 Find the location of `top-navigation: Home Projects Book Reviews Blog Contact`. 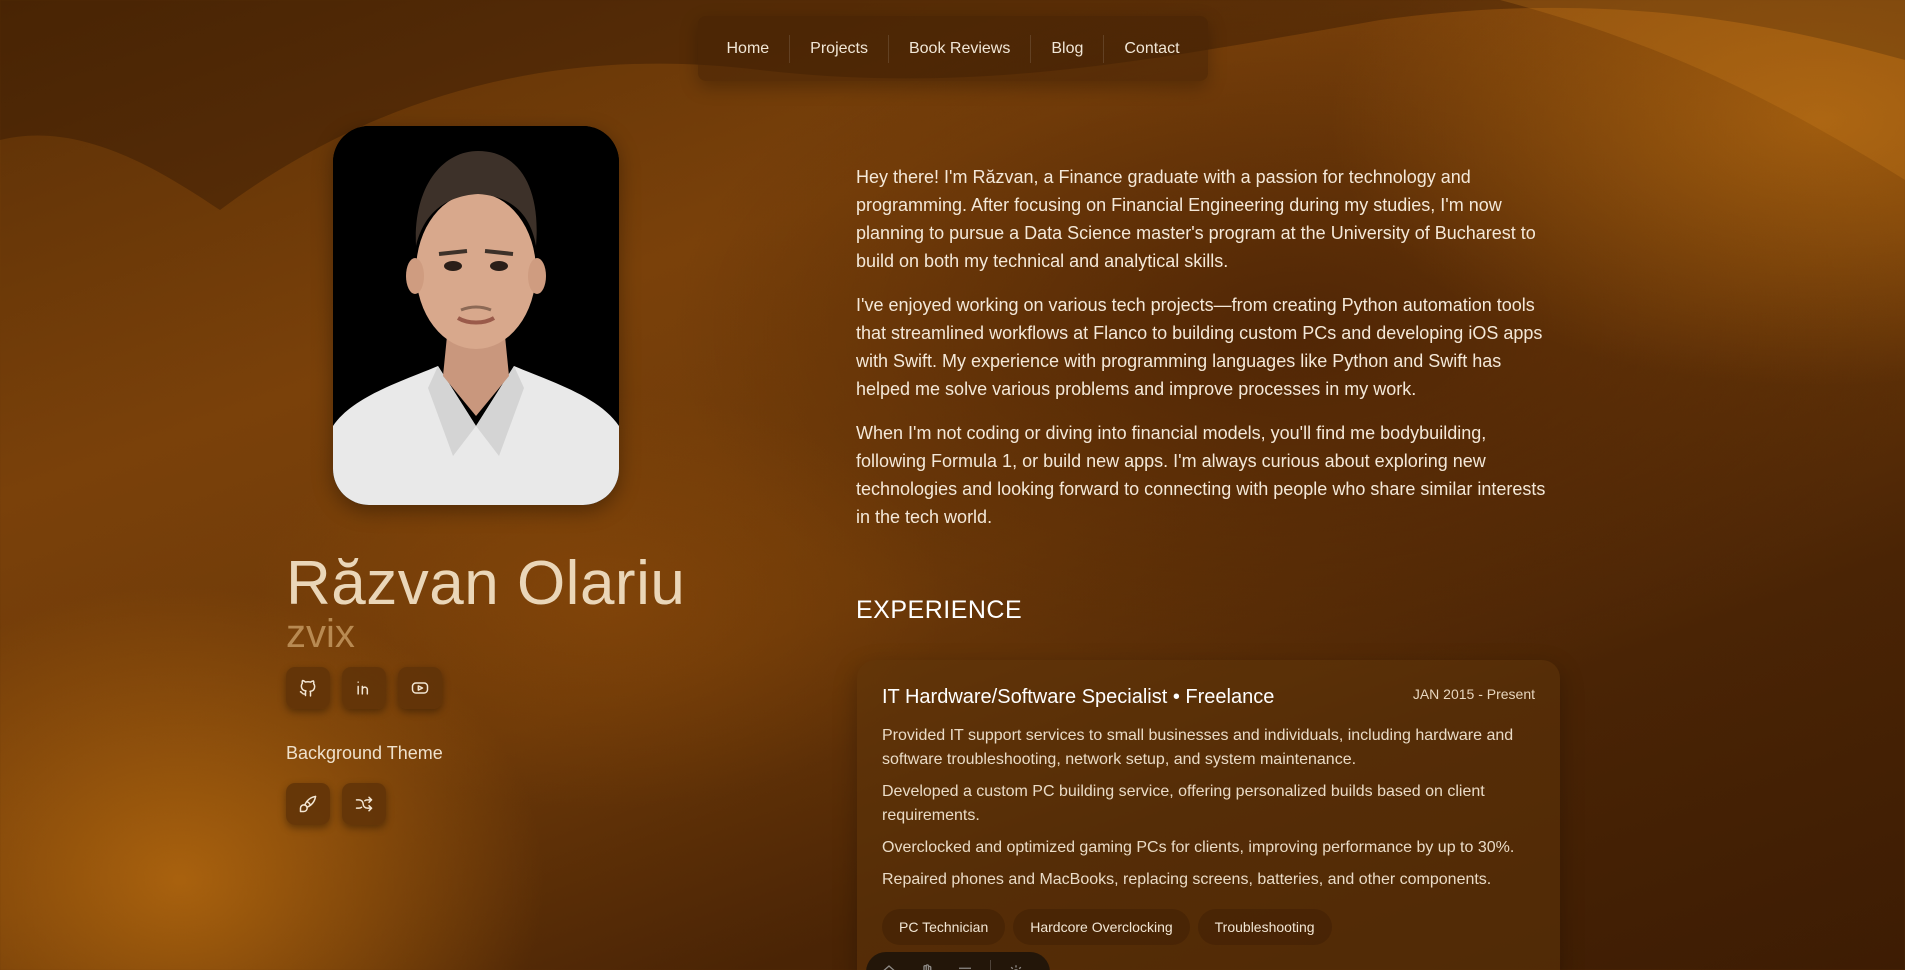

top-navigation: Home Projects Book Reviews Blog Contact is located at coordinates (953, 48).